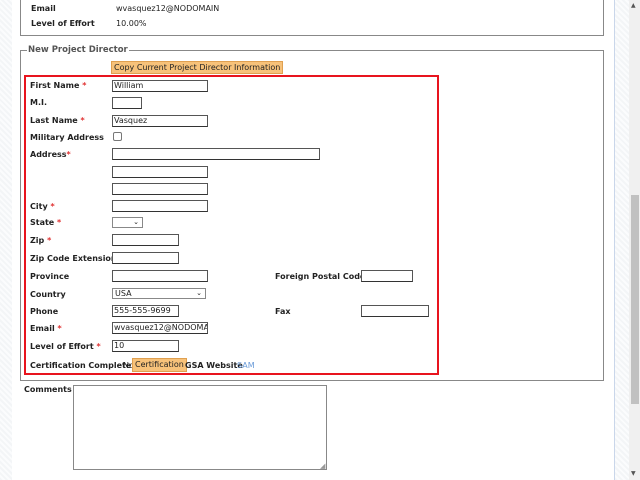 The width and height of the screenshot is (640, 480). Describe the element at coordinates (81, 365) in the screenshot. I see `certification-label: Certification Complete` at that location.